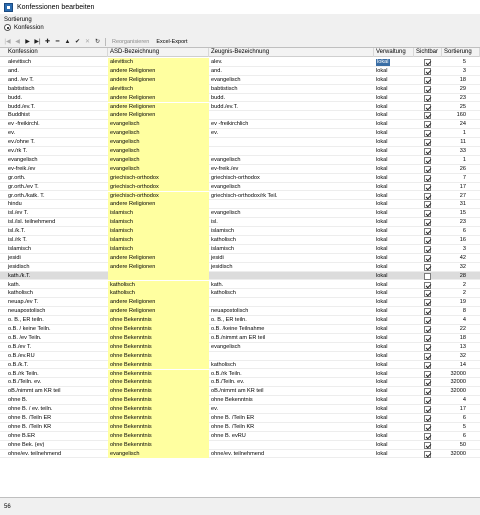 This screenshot has width=480, height=515. What do you see at coordinates (67, 41) in the screenshot?
I see `move-up-icon: ▲` at bounding box center [67, 41].